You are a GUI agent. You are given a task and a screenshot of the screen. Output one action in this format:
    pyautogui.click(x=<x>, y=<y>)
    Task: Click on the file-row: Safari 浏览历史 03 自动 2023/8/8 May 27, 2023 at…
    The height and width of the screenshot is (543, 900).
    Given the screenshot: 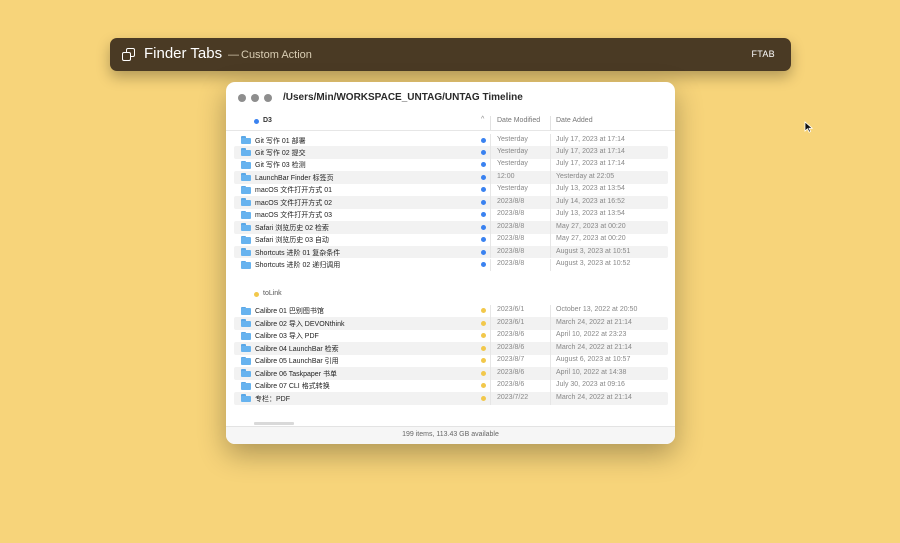 What is the action you would take?
    pyautogui.click(x=451, y=240)
    